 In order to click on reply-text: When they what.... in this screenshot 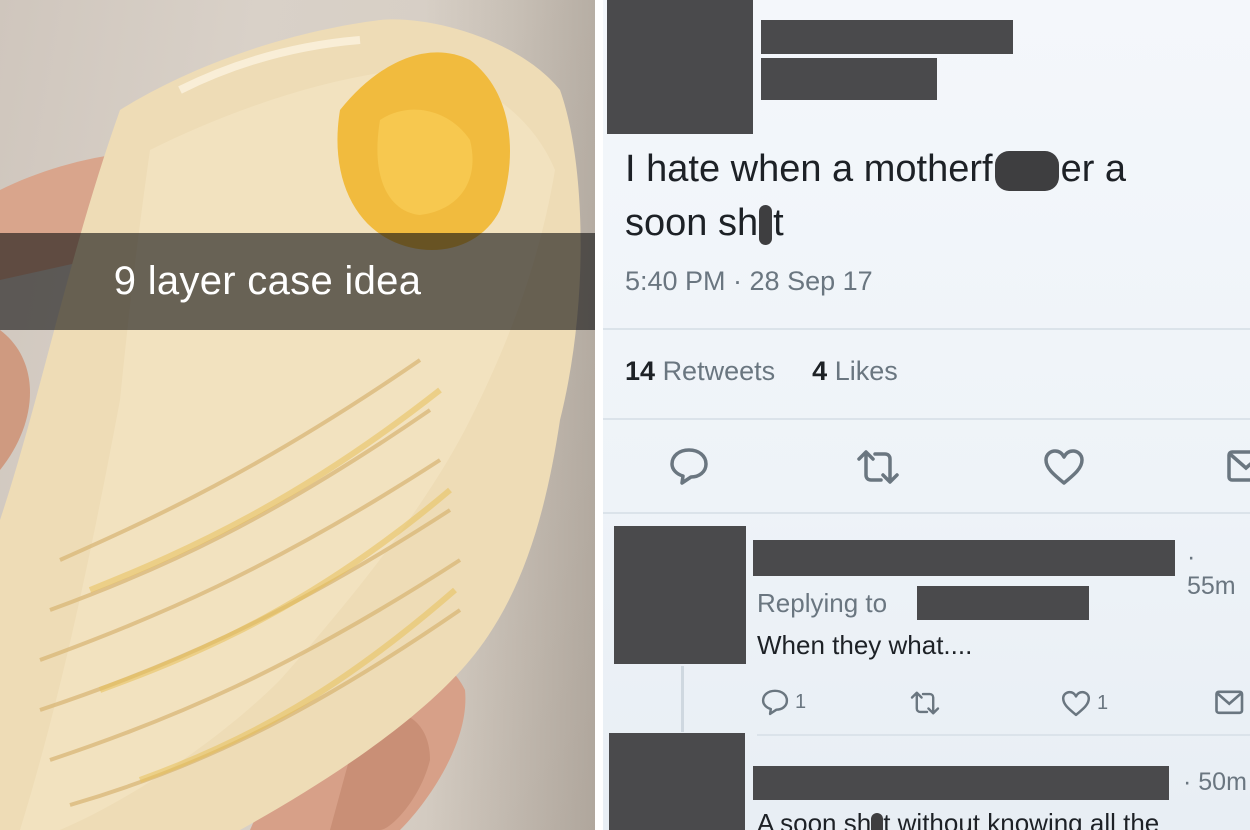, I will do `click(865, 645)`.